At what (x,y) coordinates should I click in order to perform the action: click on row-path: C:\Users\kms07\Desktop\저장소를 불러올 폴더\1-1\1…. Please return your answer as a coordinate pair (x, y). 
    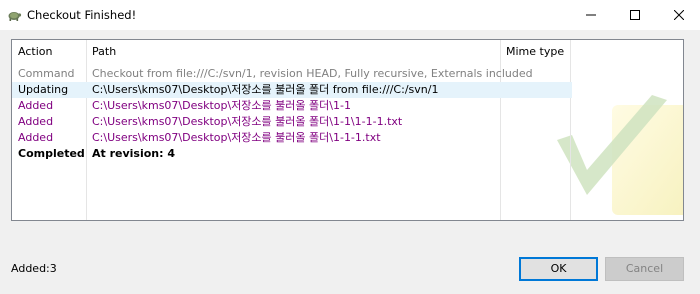
    Looking at the image, I should click on (247, 121).